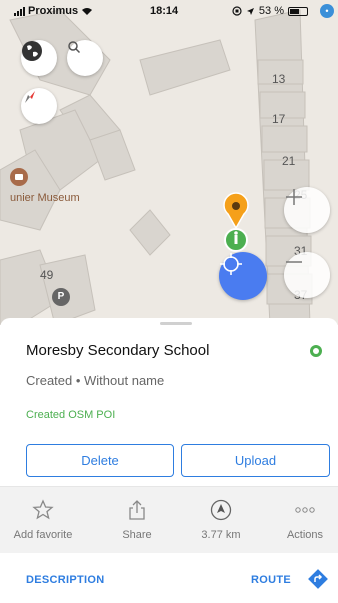 Image resolution: width=338 pixels, height=603 pixels. Describe the element at coordinates (43, 535) in the screenshot. I see `add-favorite-label: Add favorite` at that location.